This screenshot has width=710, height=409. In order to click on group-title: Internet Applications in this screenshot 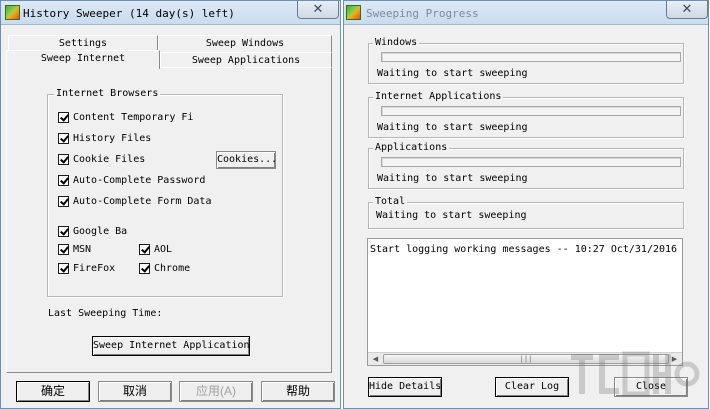, I will do `click(438, 96)`.